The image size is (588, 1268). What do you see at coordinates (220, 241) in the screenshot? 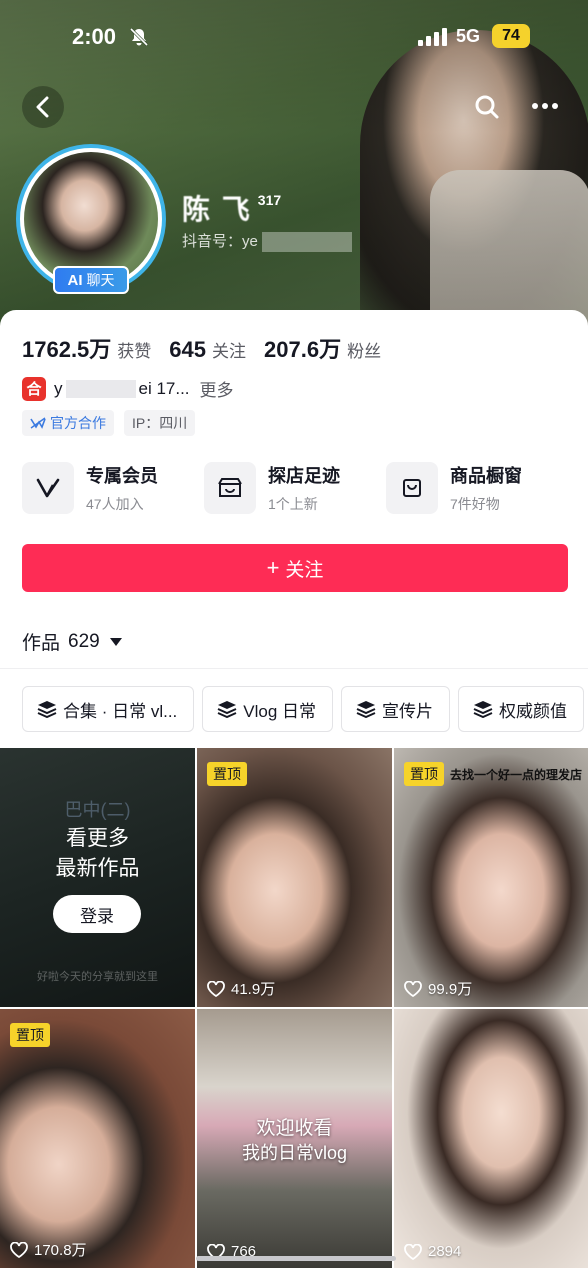
I see `douyin-id-label: 抖音号：ye` at bounding box center [220, 241].